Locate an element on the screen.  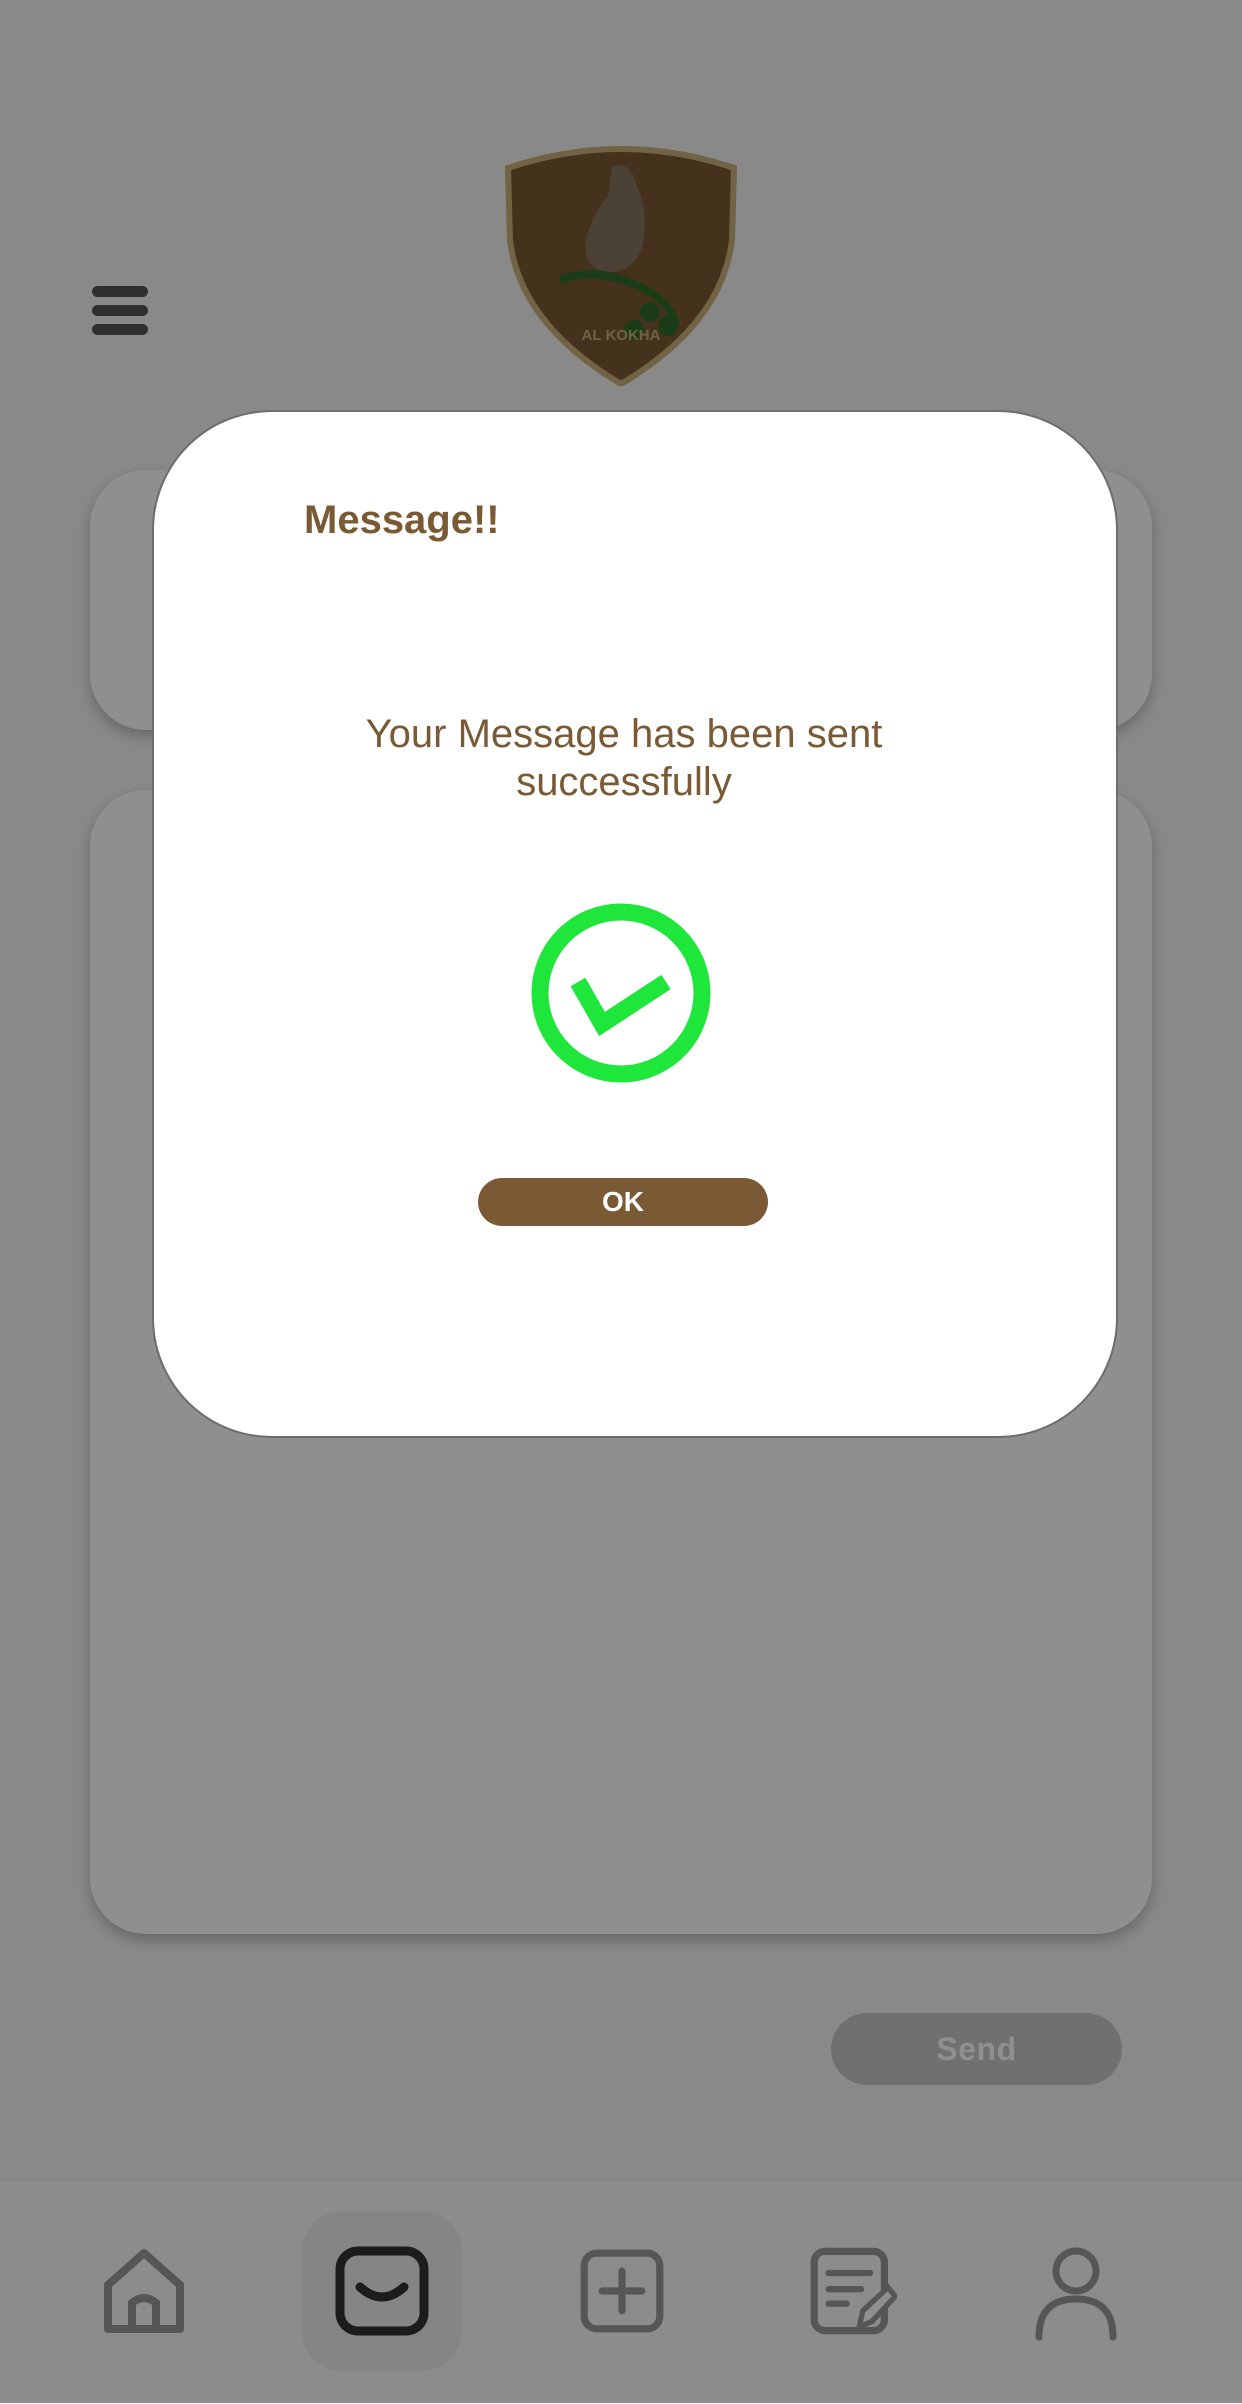
ok-button: OK is located at coordinates (623, 1202).